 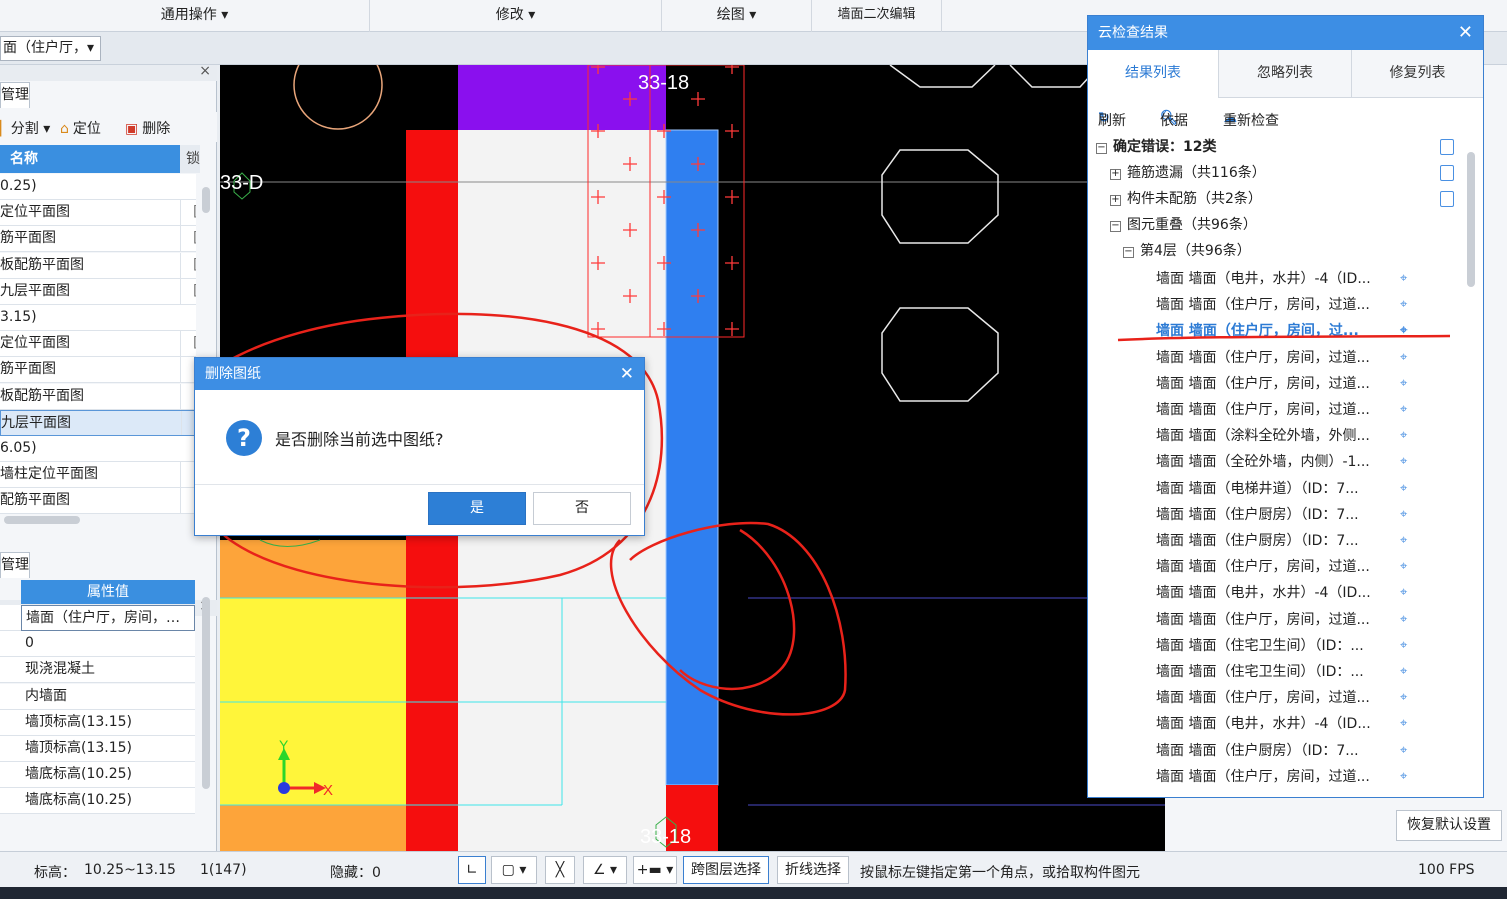 What do you see at coordinates (726, 870) in the screenshot?
I see `cross-layer-select-button: 跨图层选择` at bounding box center [726, 870].